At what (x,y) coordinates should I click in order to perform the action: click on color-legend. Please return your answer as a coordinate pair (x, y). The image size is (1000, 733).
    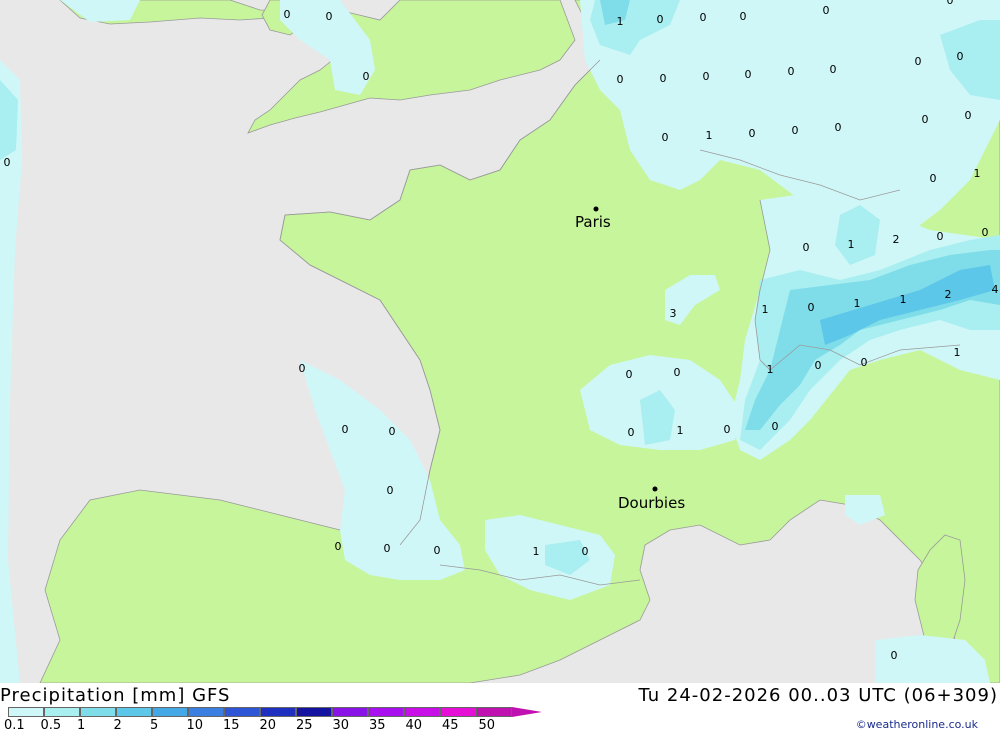
    Looking at the image, I should click on (275, 712).